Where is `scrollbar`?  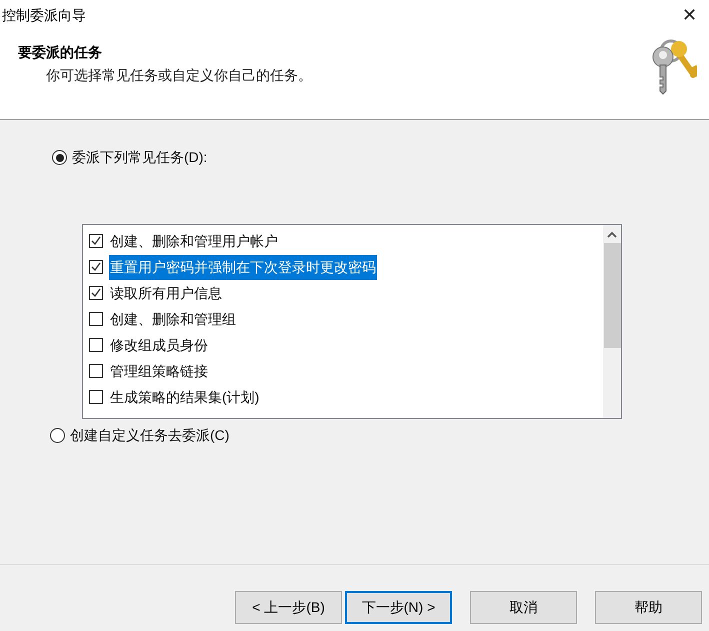 scrollbar is located at coordinates (612, 321).